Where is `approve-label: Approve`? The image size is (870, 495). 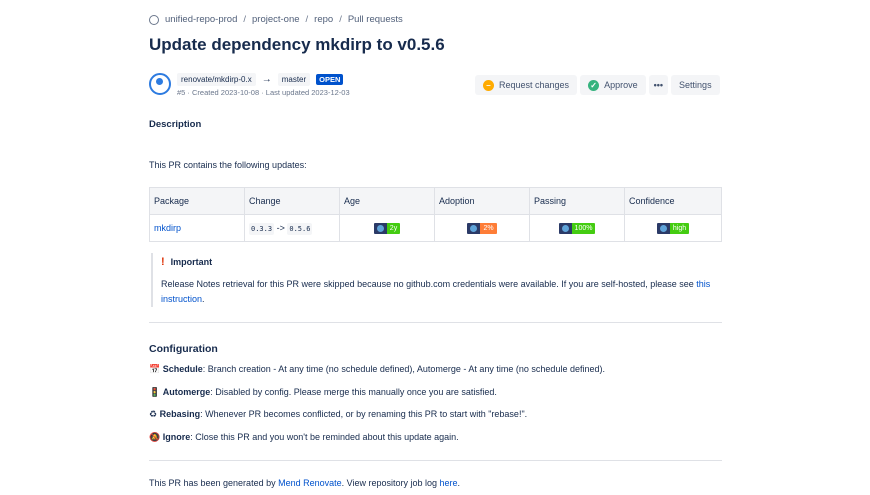
approve-label: Approve is located at coordinates (621, 85).